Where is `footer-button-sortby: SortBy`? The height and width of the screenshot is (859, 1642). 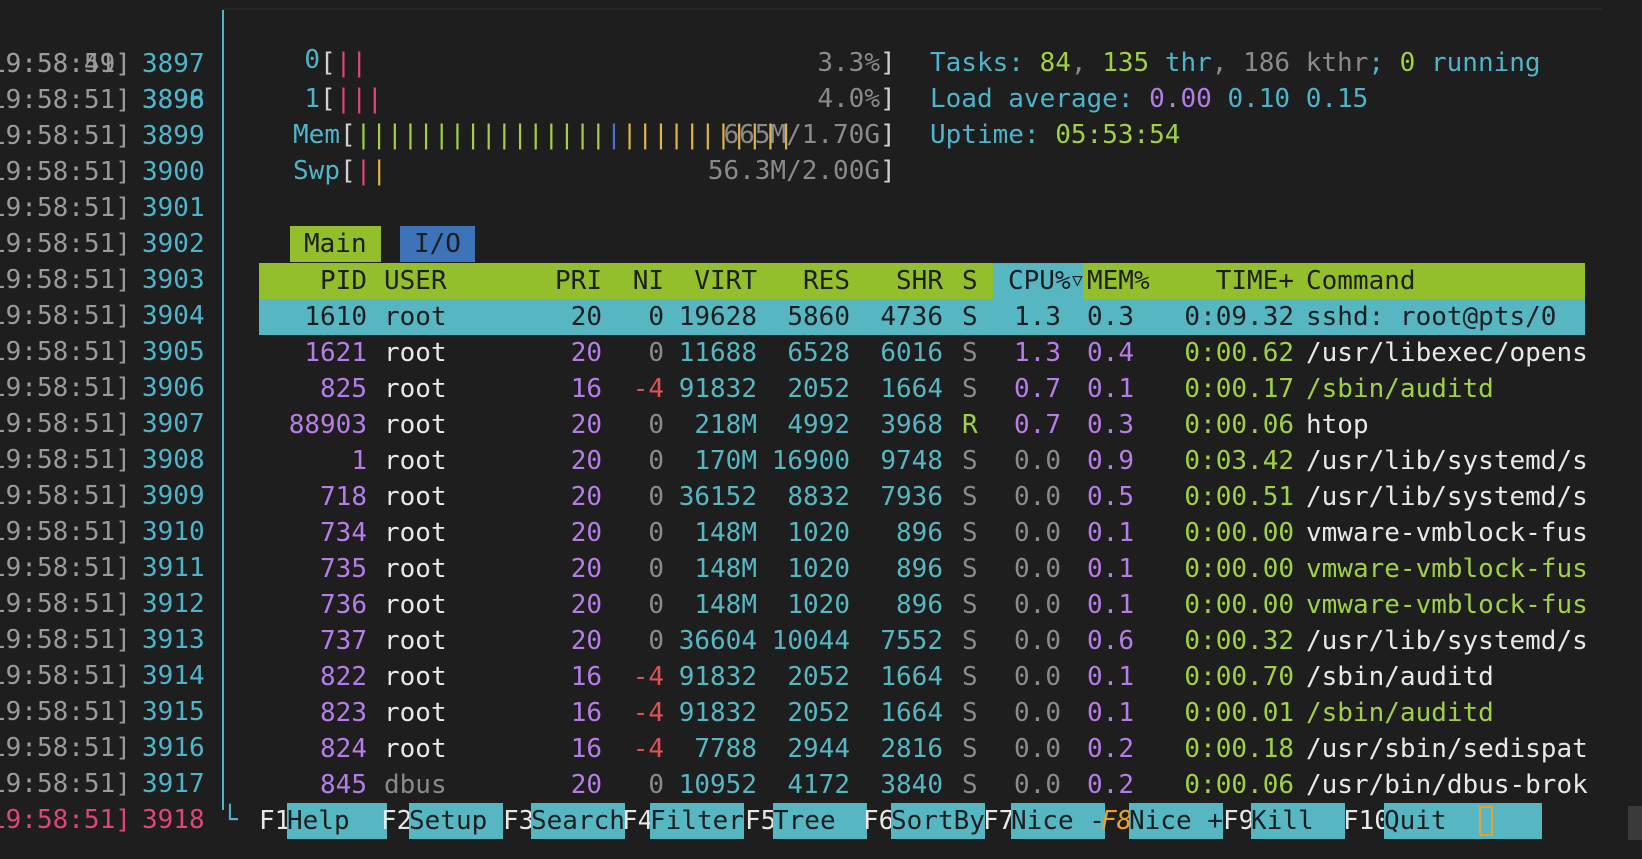 footer-button-sortby: SortBy is located at coordinates (938, 821).